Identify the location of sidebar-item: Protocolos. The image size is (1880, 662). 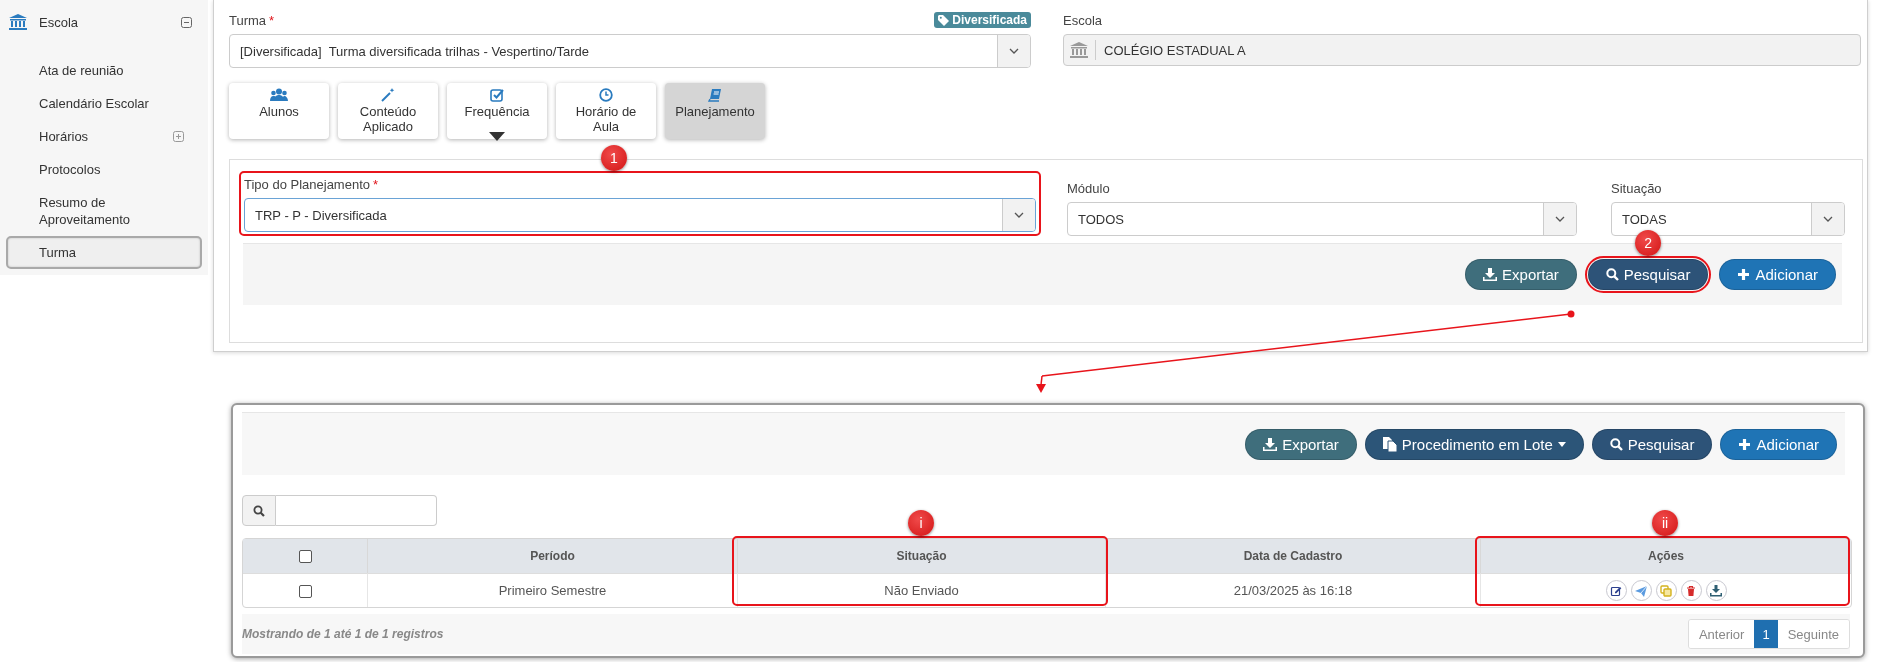
(104, 169).